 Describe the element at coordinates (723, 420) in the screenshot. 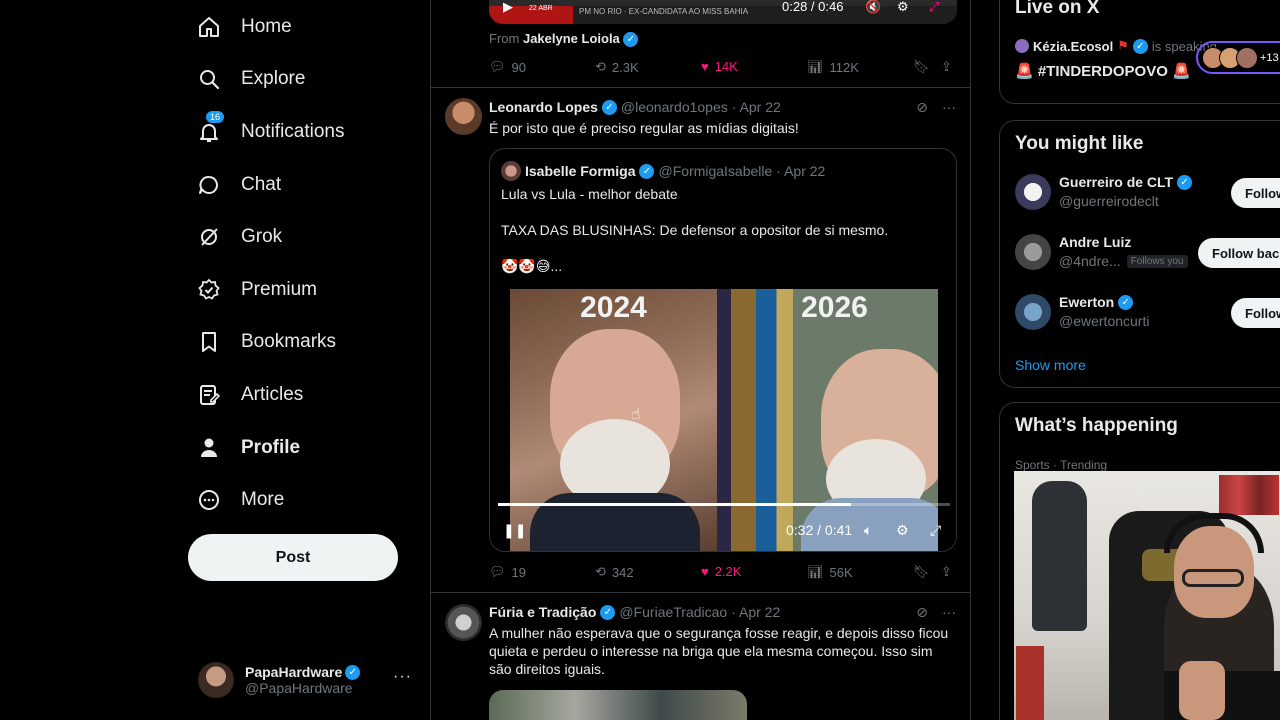

I see `video-player: 2024 2026 ☝ ❚❚ 0:32 / 0:41 🔈︎ ⚙ ⤢` at that location.